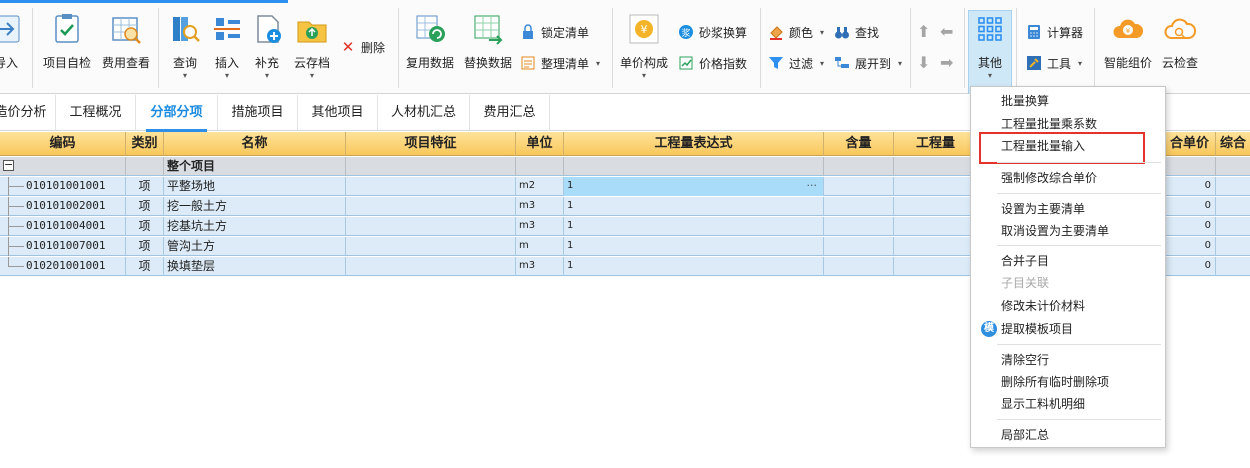 The image size is (1250, 468). Describe the element at coordinates (28, 113) in the screenshot. I see `tab-cost-analysis: 造价分析` at that location.